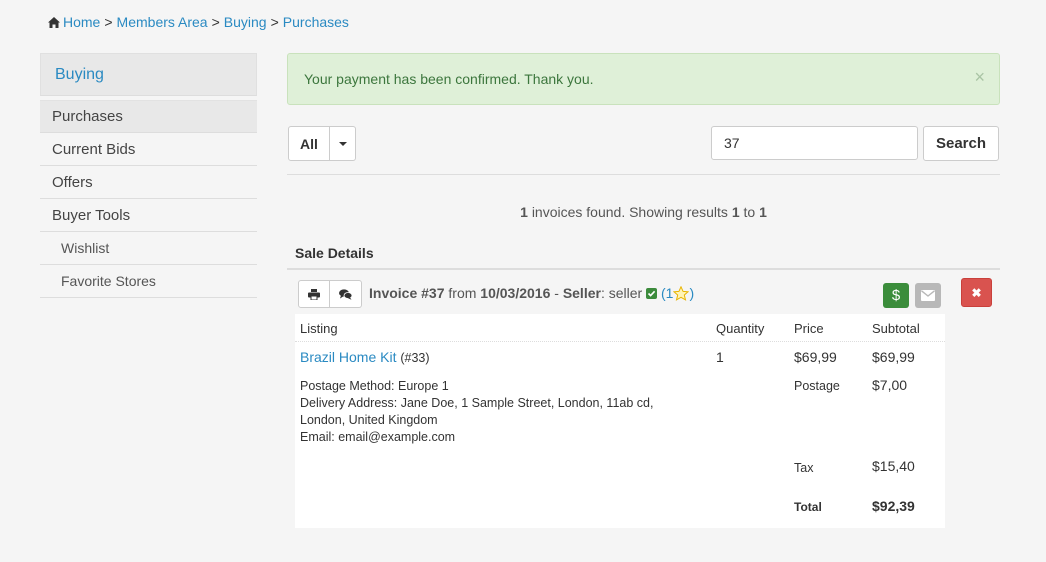 The height and width of the screenshot is (562, 1046). I want to click on listing-cell: Brazil Home Kit (#33), so click(365, 357).